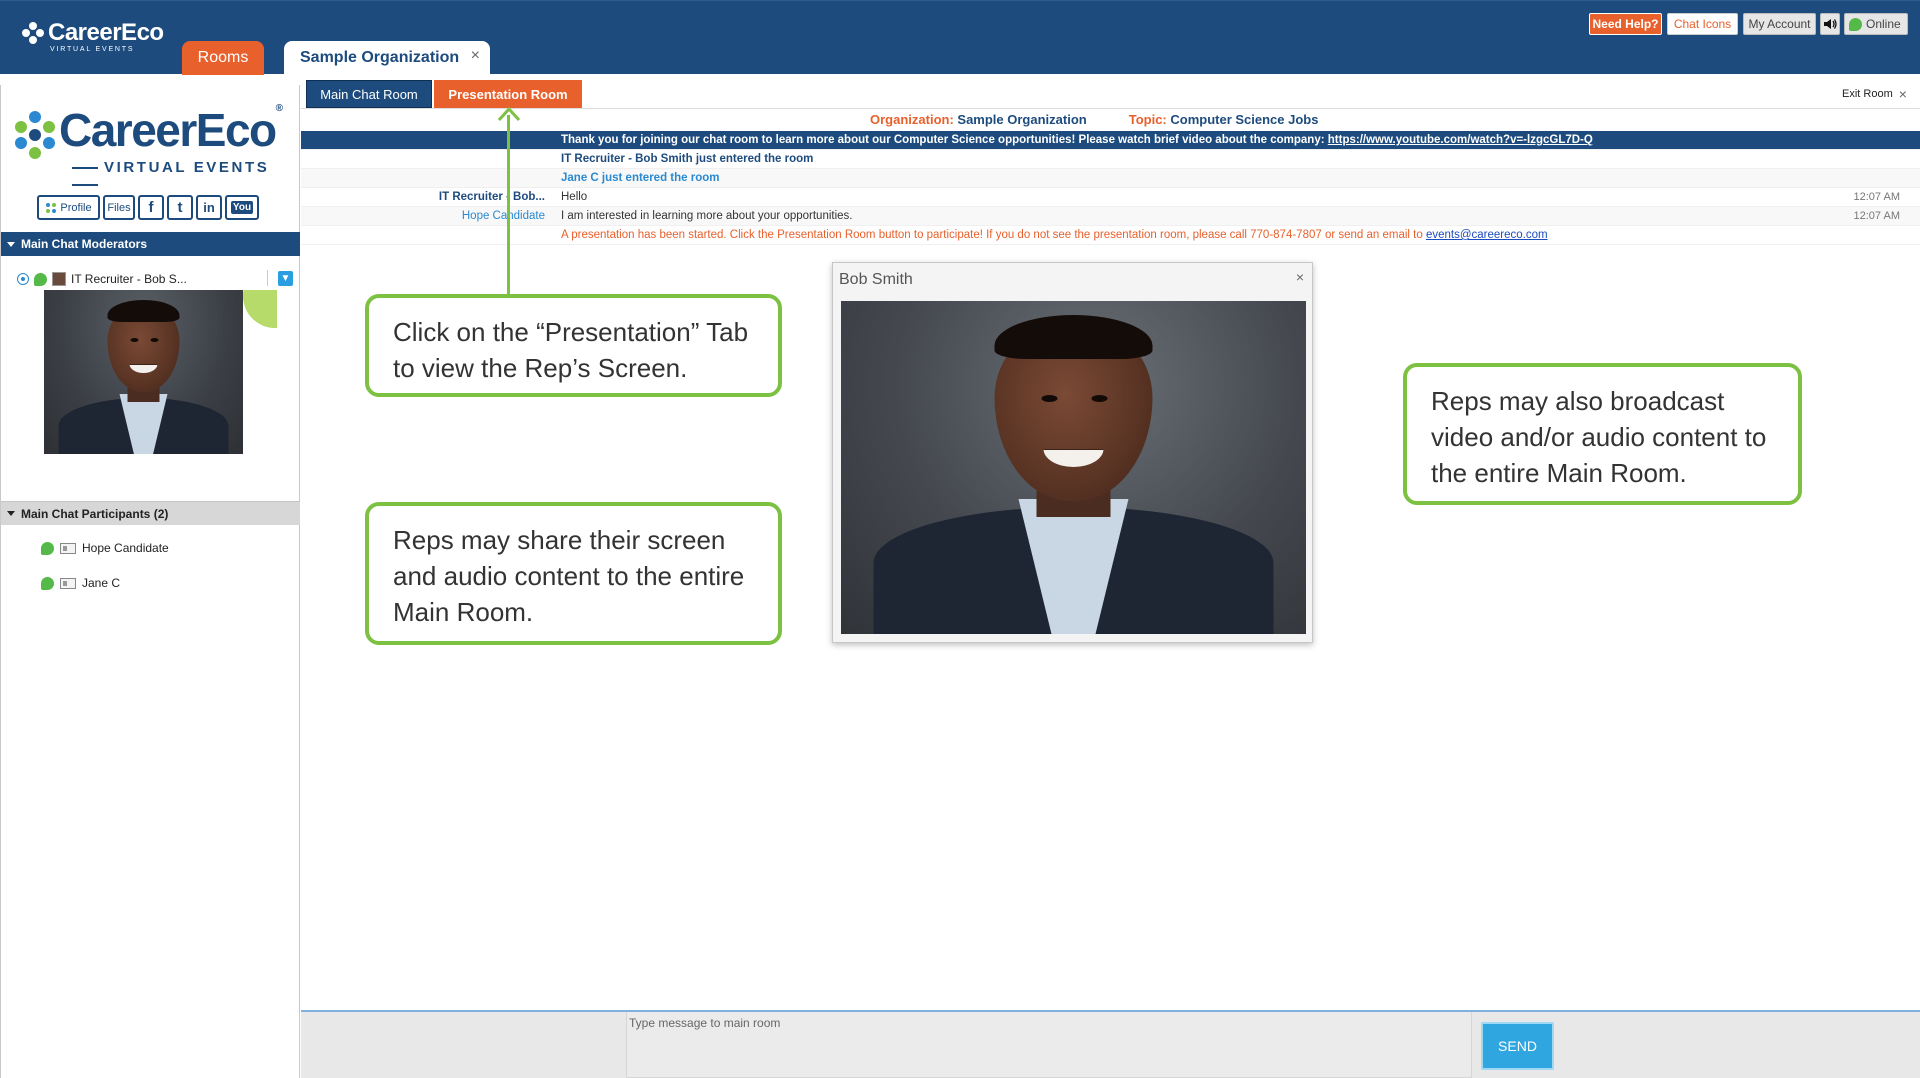  What do you see at coordinates (1073, 467) in the screenshot?
I see `video-feed` at bounding box center [1073, 467].